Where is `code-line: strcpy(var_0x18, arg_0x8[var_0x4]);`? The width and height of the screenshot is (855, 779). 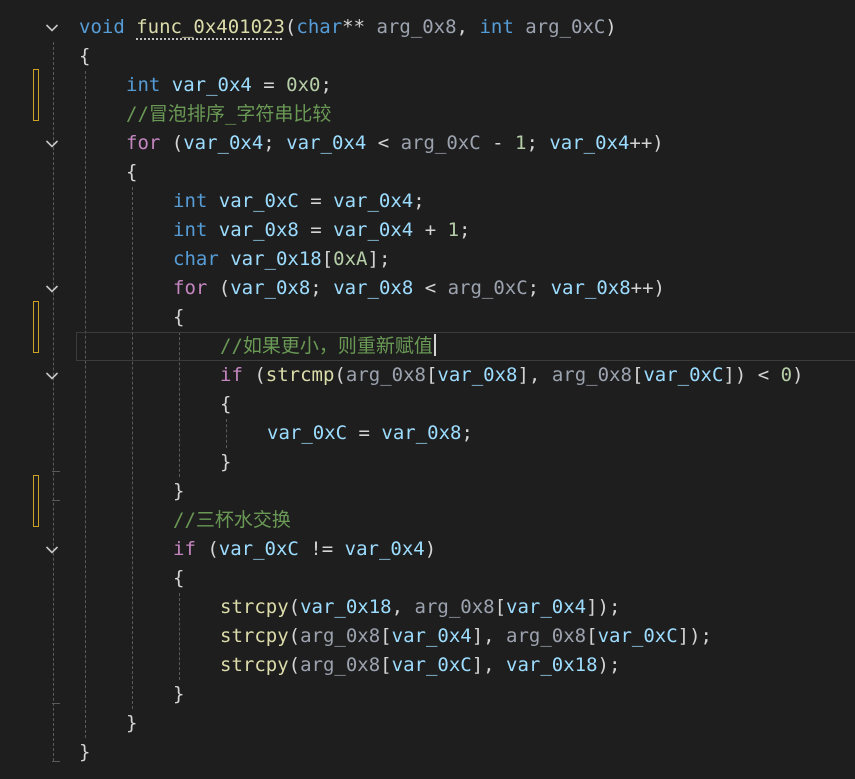
code-line: strcpy(var_0x18, arg_0x8[var_0x4]); is located at coordinates (427, 607).